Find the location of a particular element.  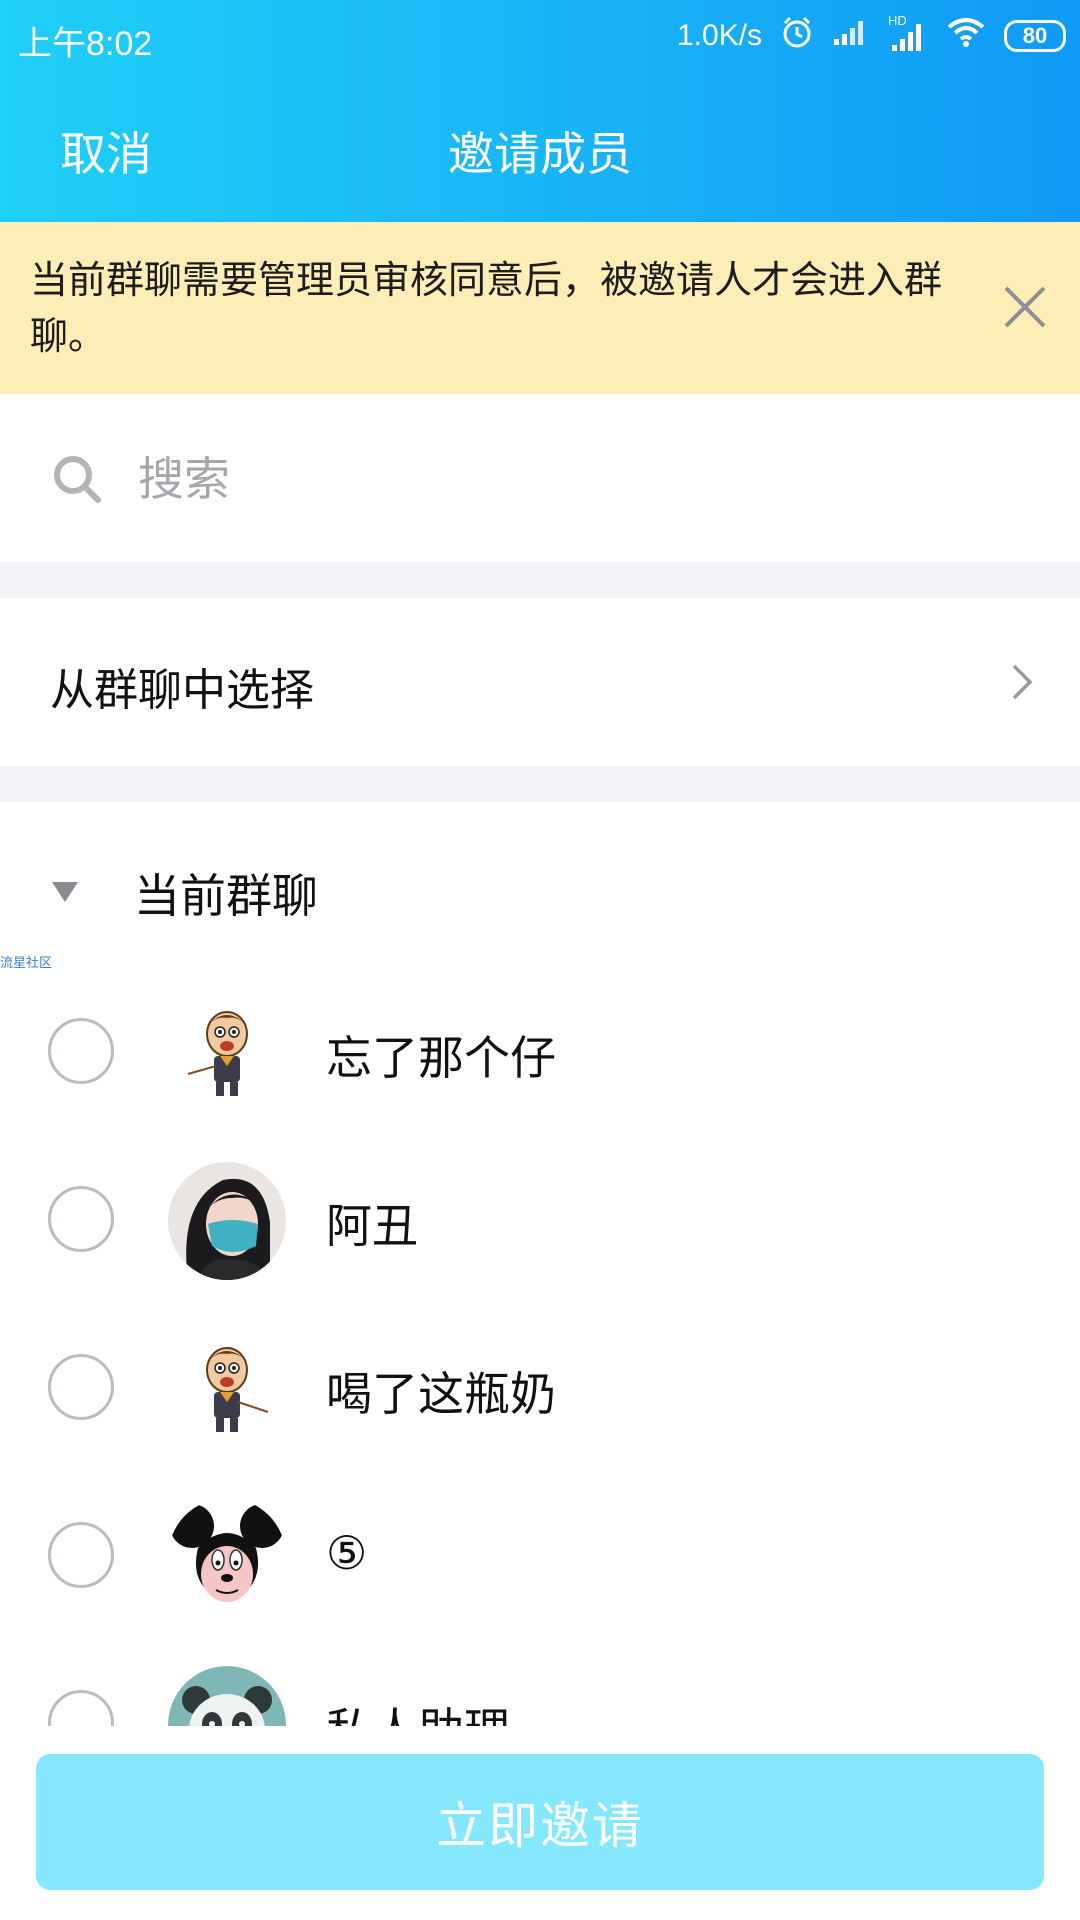

member-name: 喝了这瓶奶 is located at coordinates (441, 1394).